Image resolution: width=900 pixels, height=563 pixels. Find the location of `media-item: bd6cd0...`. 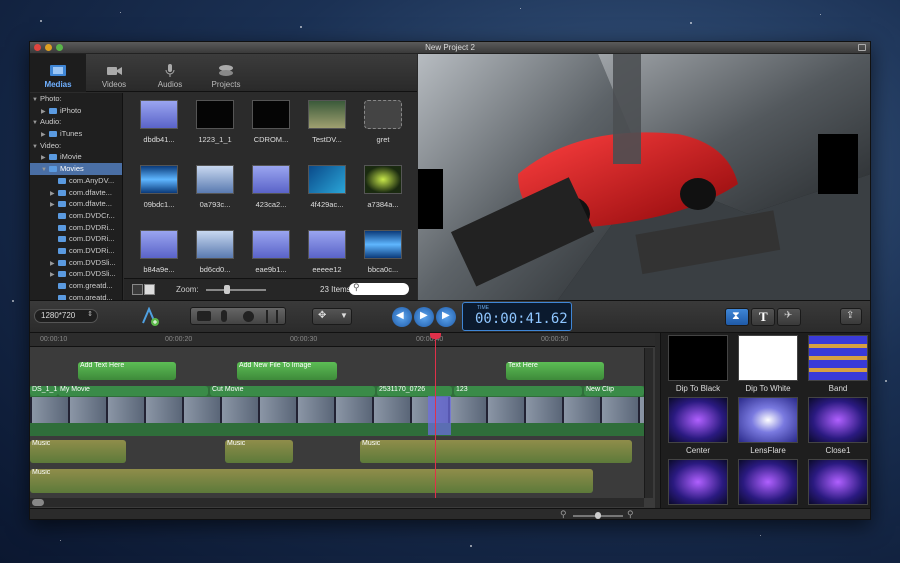

media-item: bd6cd0... is located at coordinates (215, 248).